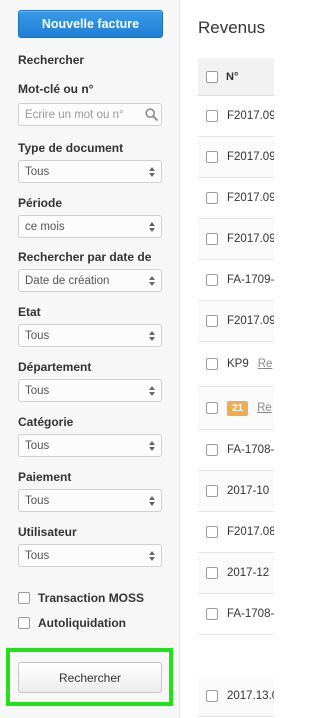 This screenshot has width=320, height=718. What do you see at coordinates (37, 390) in the screenshot?
I see `department-value: Tous` at bounding box center [37, 390].